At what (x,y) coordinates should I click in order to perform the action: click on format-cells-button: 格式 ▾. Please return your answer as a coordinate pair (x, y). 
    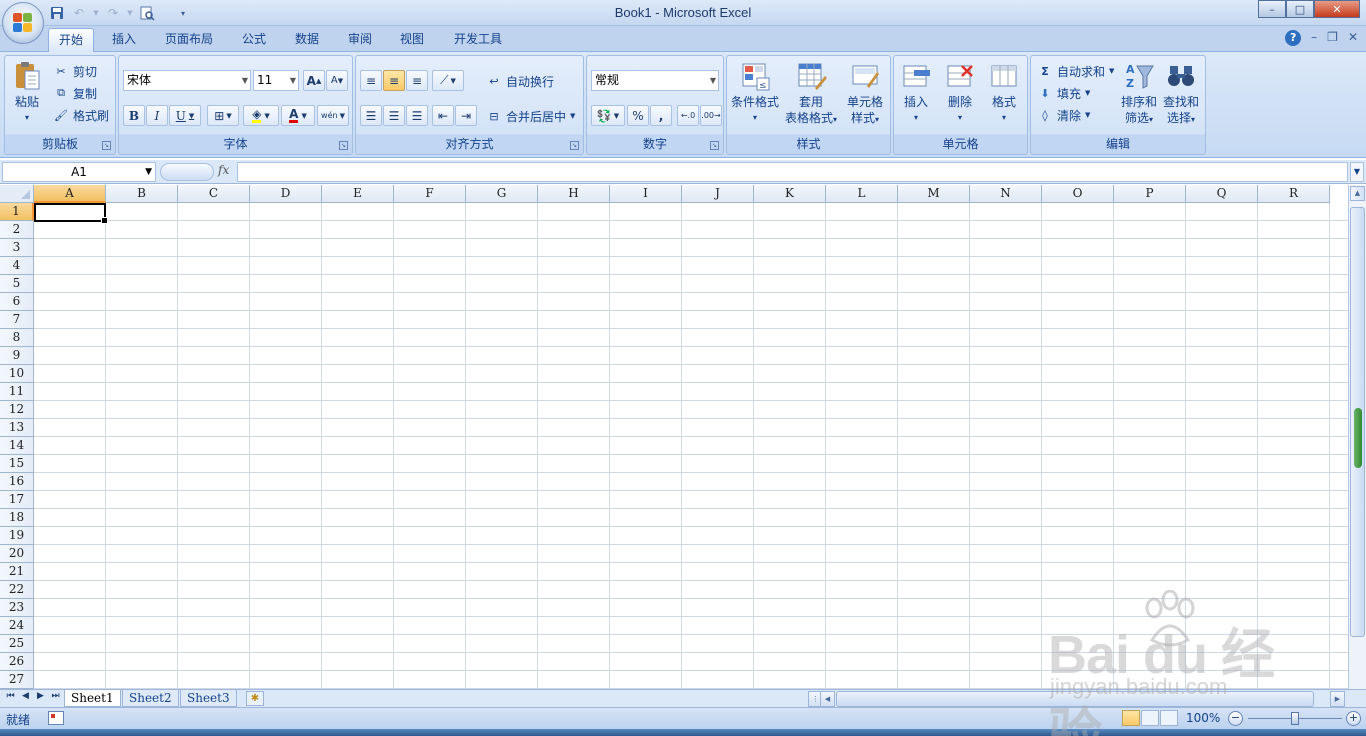
    Looking at the image, I should click on (1004, 93).